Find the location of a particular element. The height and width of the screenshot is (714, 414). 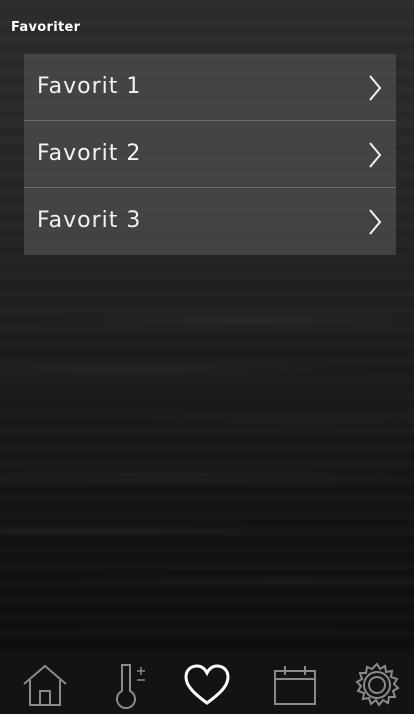

tab-settings is located at coordinates (377, 685).